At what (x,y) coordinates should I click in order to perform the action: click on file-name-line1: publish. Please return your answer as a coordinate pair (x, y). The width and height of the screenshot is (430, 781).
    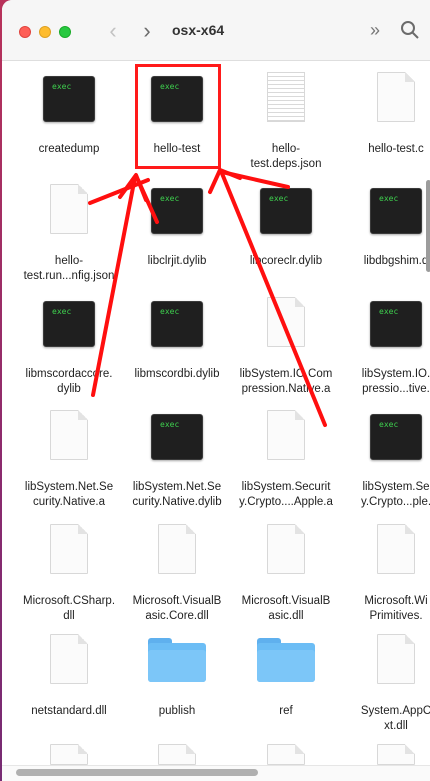
    Looking at the image, I should click on (177, 711).